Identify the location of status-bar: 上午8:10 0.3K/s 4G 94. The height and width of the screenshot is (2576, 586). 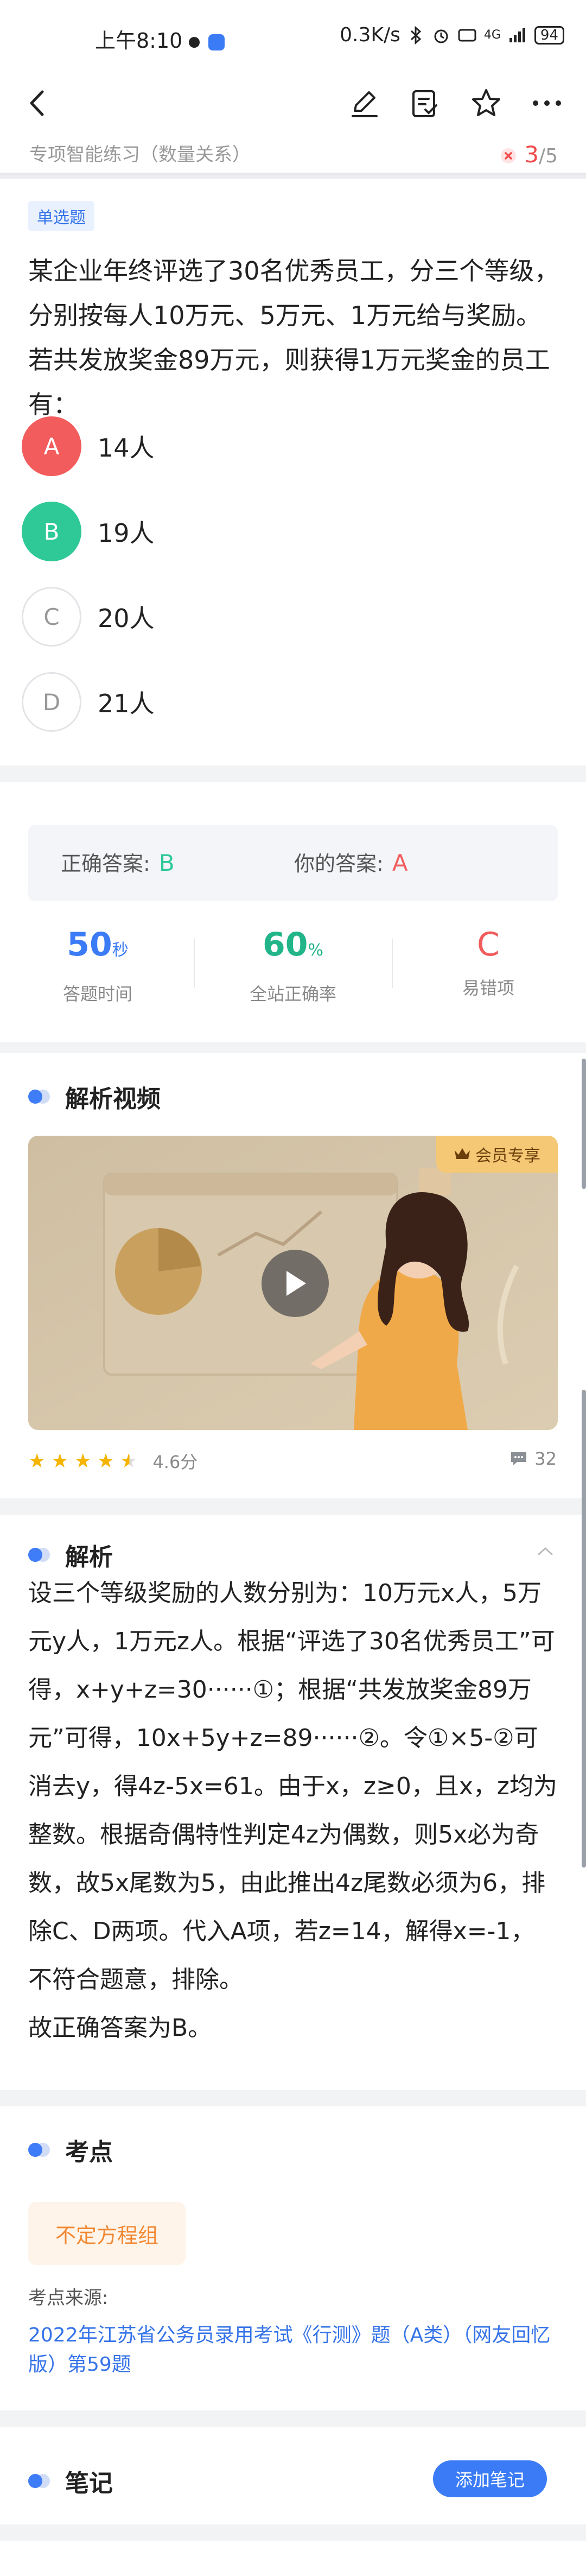
(293, 35).